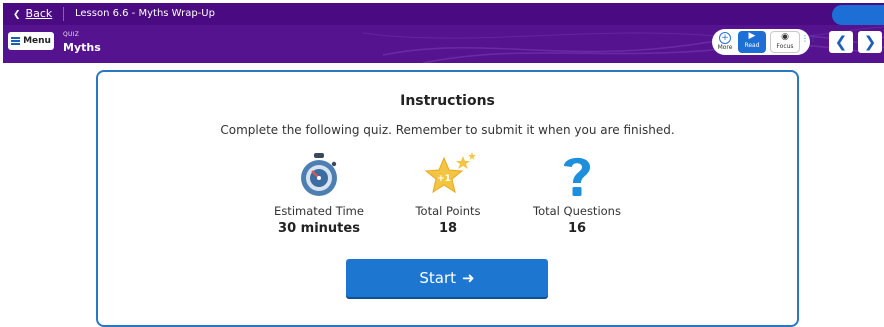 This screenshot has height=327, width=884. What do you see at coordinates (444, 179) in the screenshot?
I see `points-badge: +1` at bounding box center [444, 179].